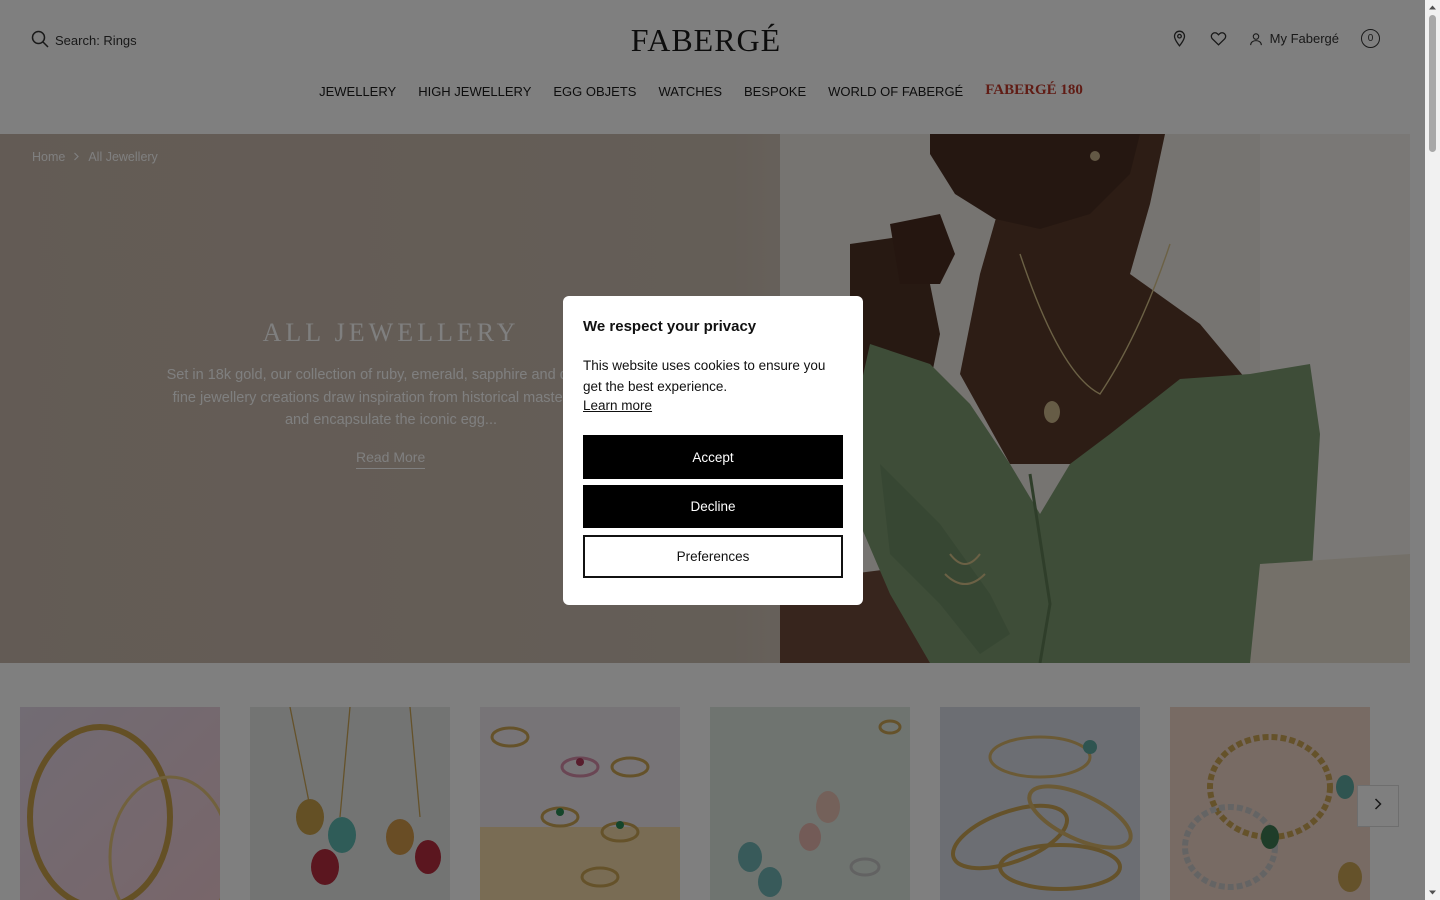 Image resolution: width=1440 pixels, height=900 pixels. Describe the element at coordinates (670, 326) in the screenshot. I see `cookie-dialog-title: We respect your privacy` at that location.